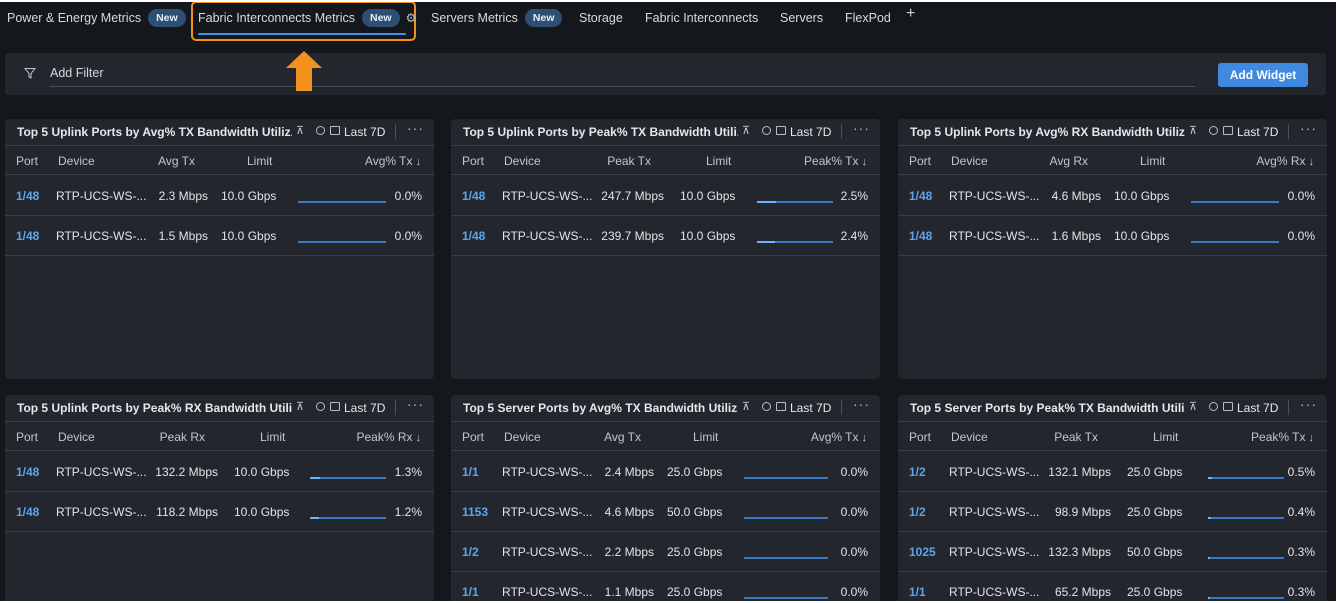  Describe the element at coordinates (497, 18) in the screenshot. I see `tab-servers-metrics: Servers Metrics New` at that location.